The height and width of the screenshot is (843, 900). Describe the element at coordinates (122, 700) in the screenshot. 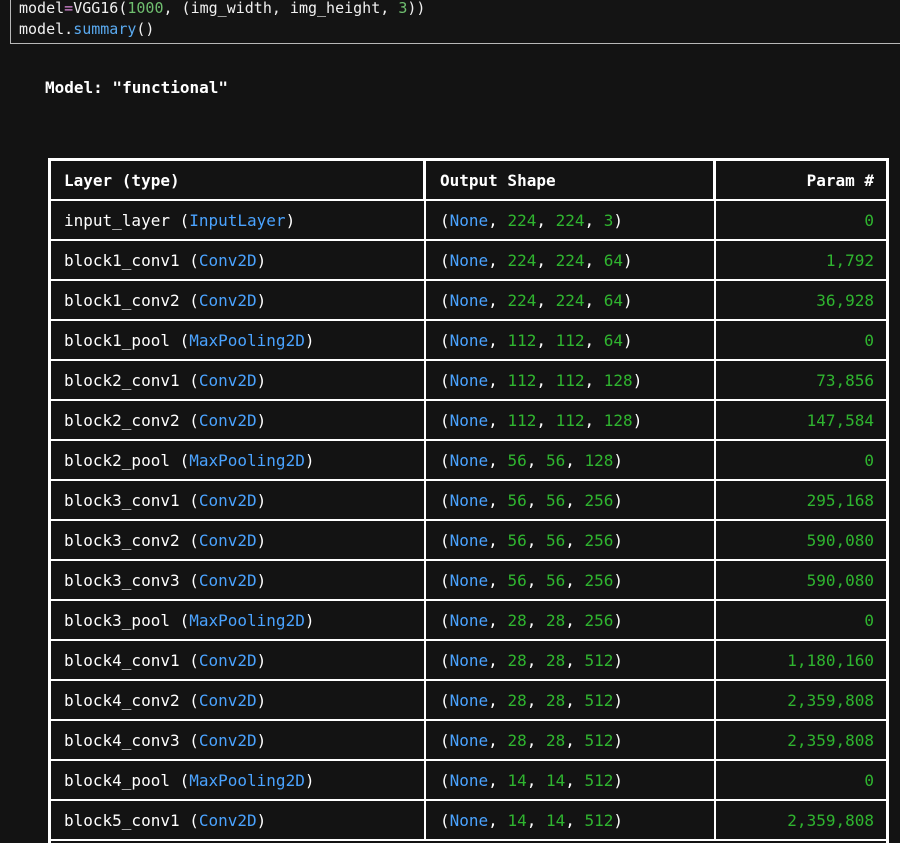

I see `layer-name: block4_conv2` at that location.